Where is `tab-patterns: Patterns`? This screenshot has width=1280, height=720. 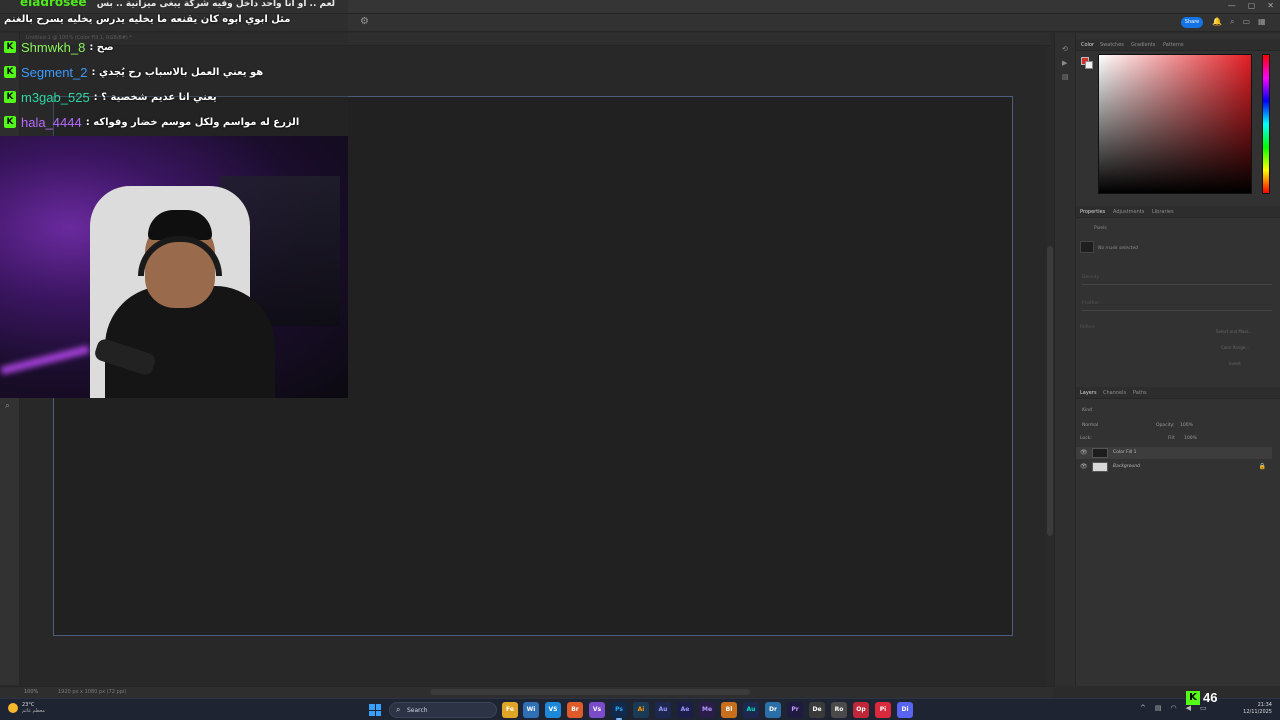 tab-patterns: Patterns is located at coordinates (1173, 45).